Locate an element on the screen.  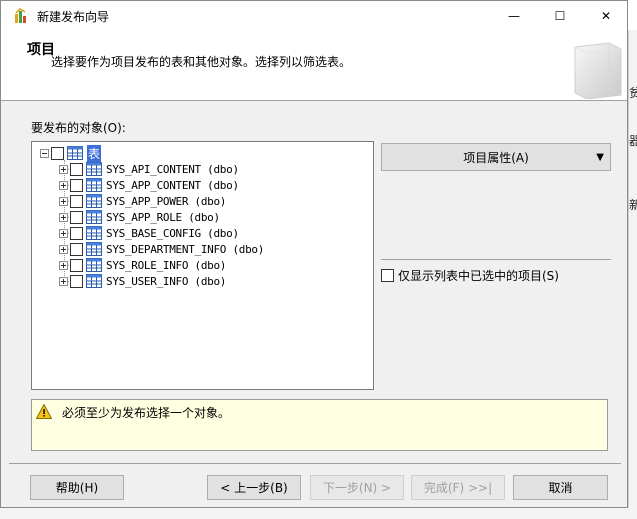
finish-button: 完成(F) >>| is located at coordinates (458, 487).